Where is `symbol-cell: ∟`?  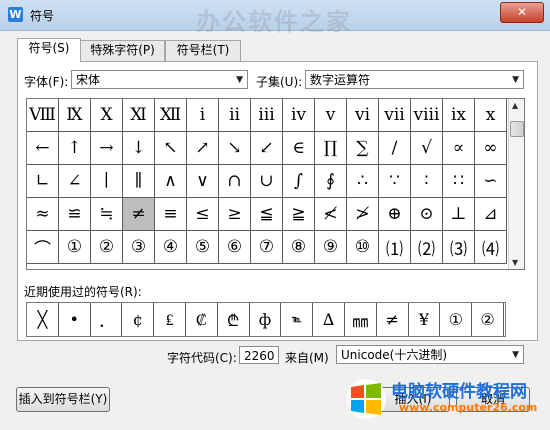
symbol-cell: ∟ is located at coordinates (43, 181).